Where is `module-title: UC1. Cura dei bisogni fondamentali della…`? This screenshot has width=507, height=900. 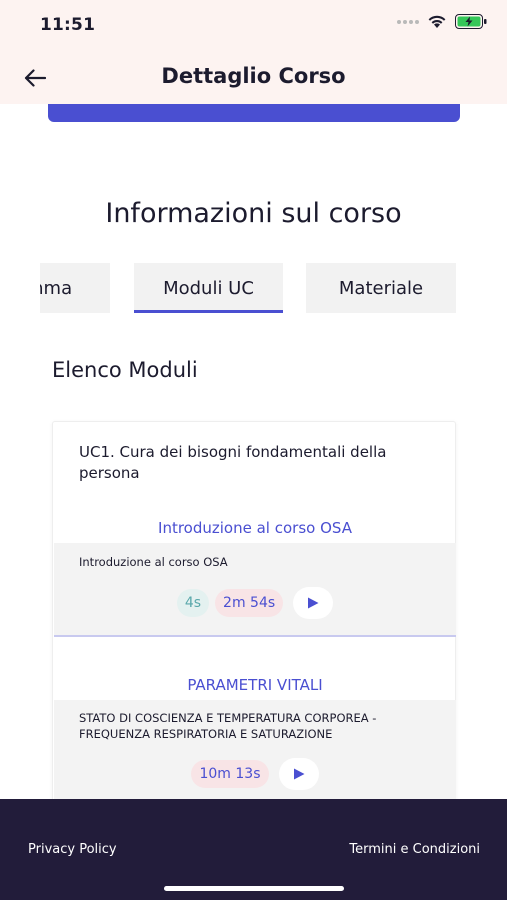
module-title: UC1. Cura dei bisogni fondamentali della… is located at coordinates (233, 462).